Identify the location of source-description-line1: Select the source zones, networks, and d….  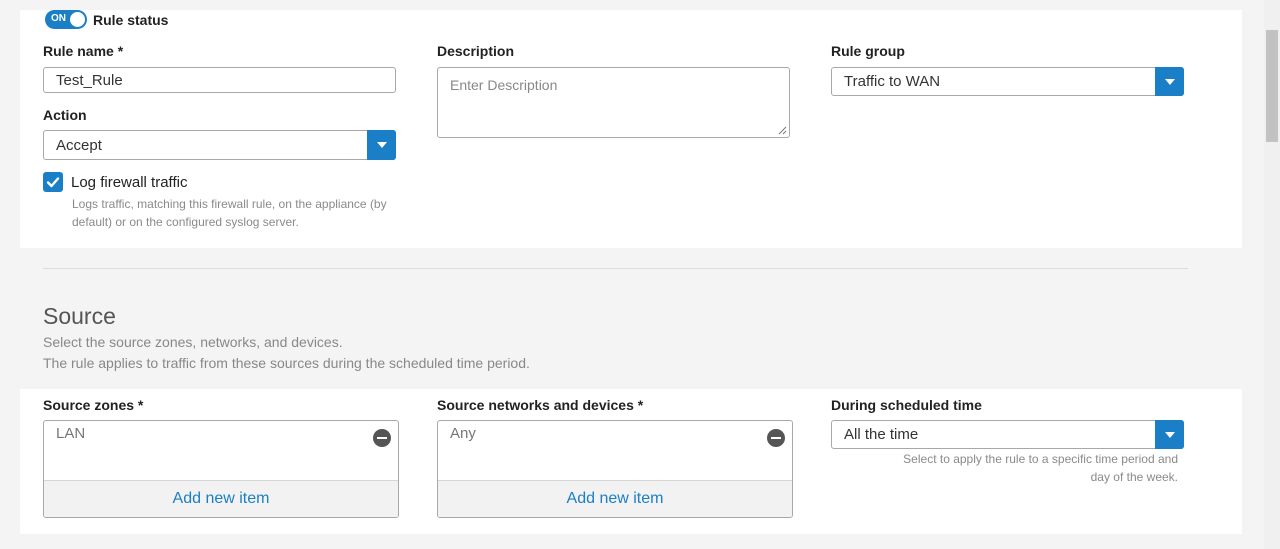
(193, 342).